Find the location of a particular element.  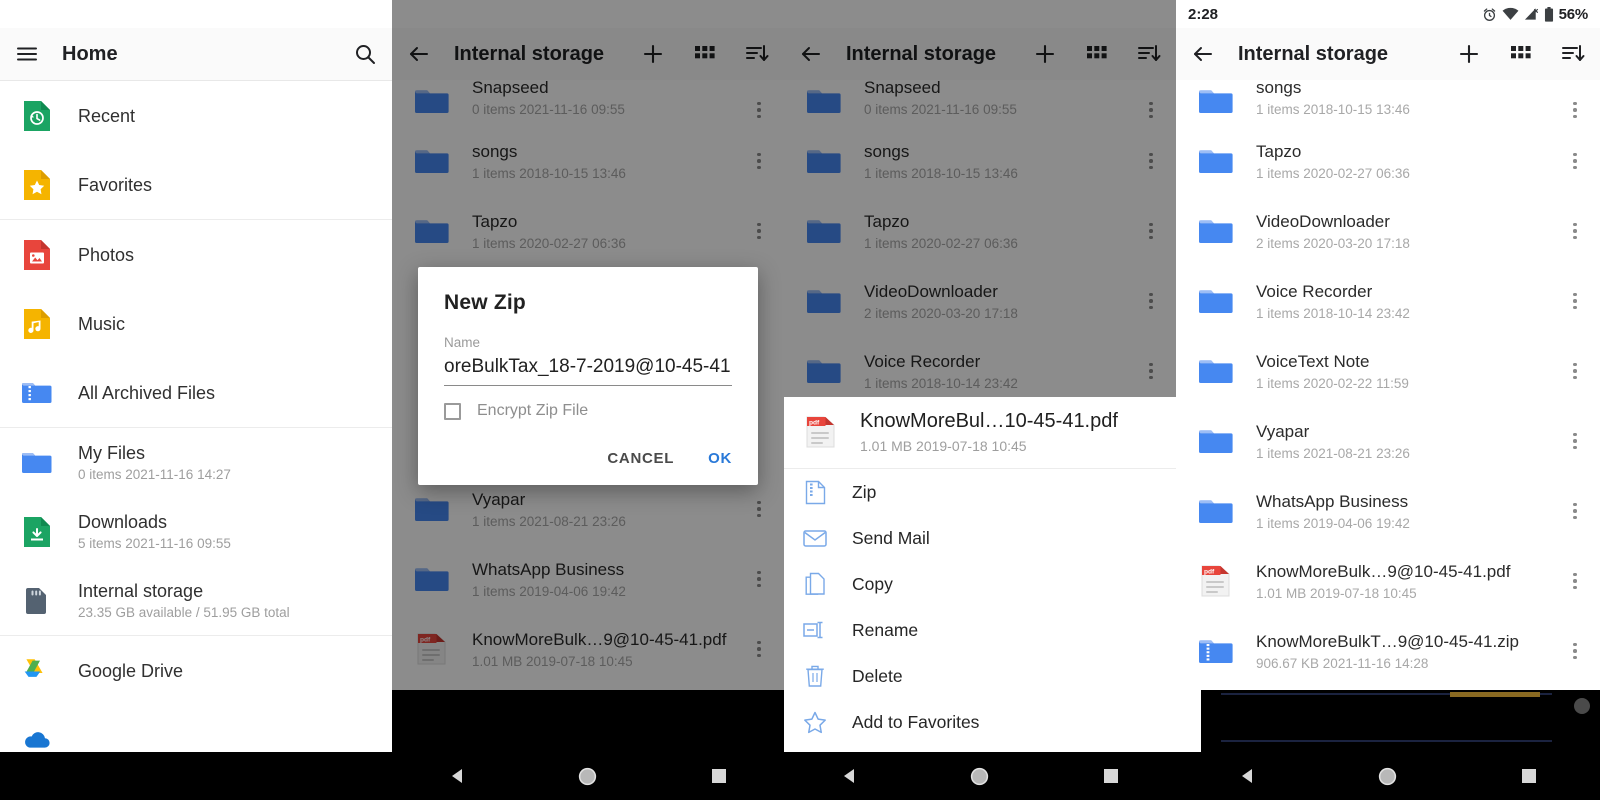

file-text: Voice Recorder 1 items 2018-10-14 23:42 is located at coordinates (1002, 371).